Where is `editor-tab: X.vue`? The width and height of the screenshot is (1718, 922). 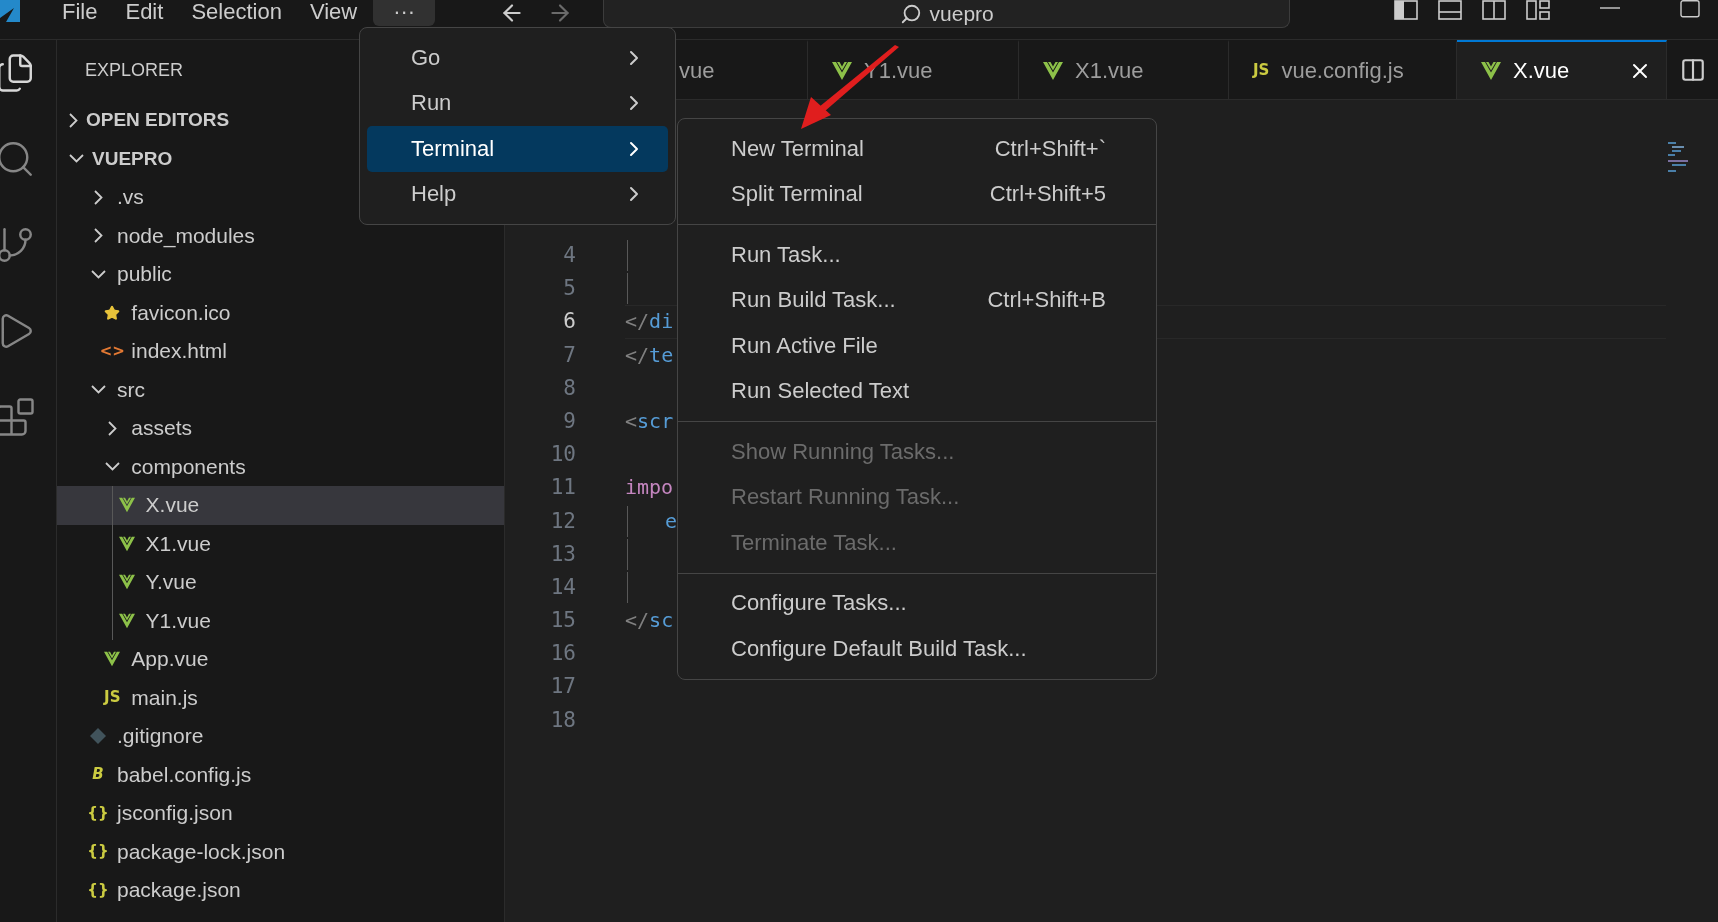
editor-tab: X.vue is located at coordinates (1562, 69).